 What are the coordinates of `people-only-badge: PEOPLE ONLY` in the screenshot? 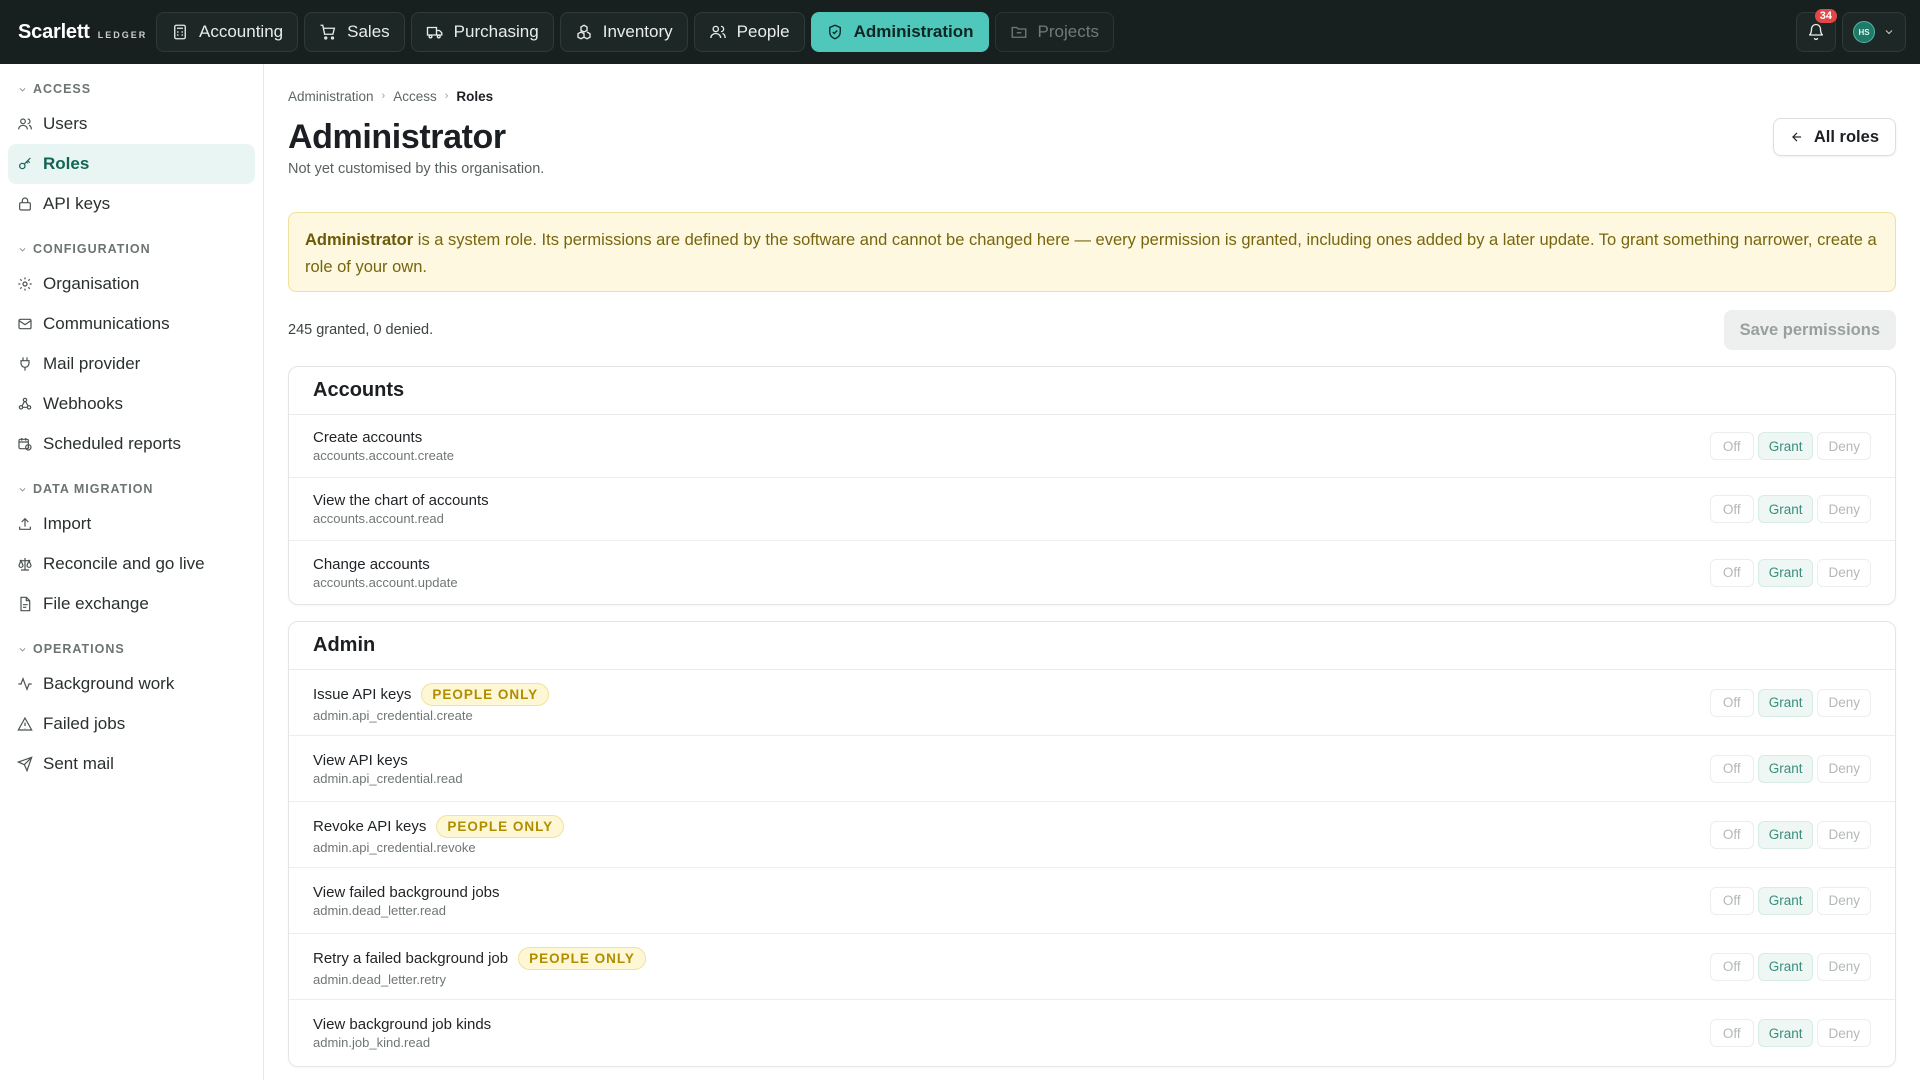 It's located at (582, 958).